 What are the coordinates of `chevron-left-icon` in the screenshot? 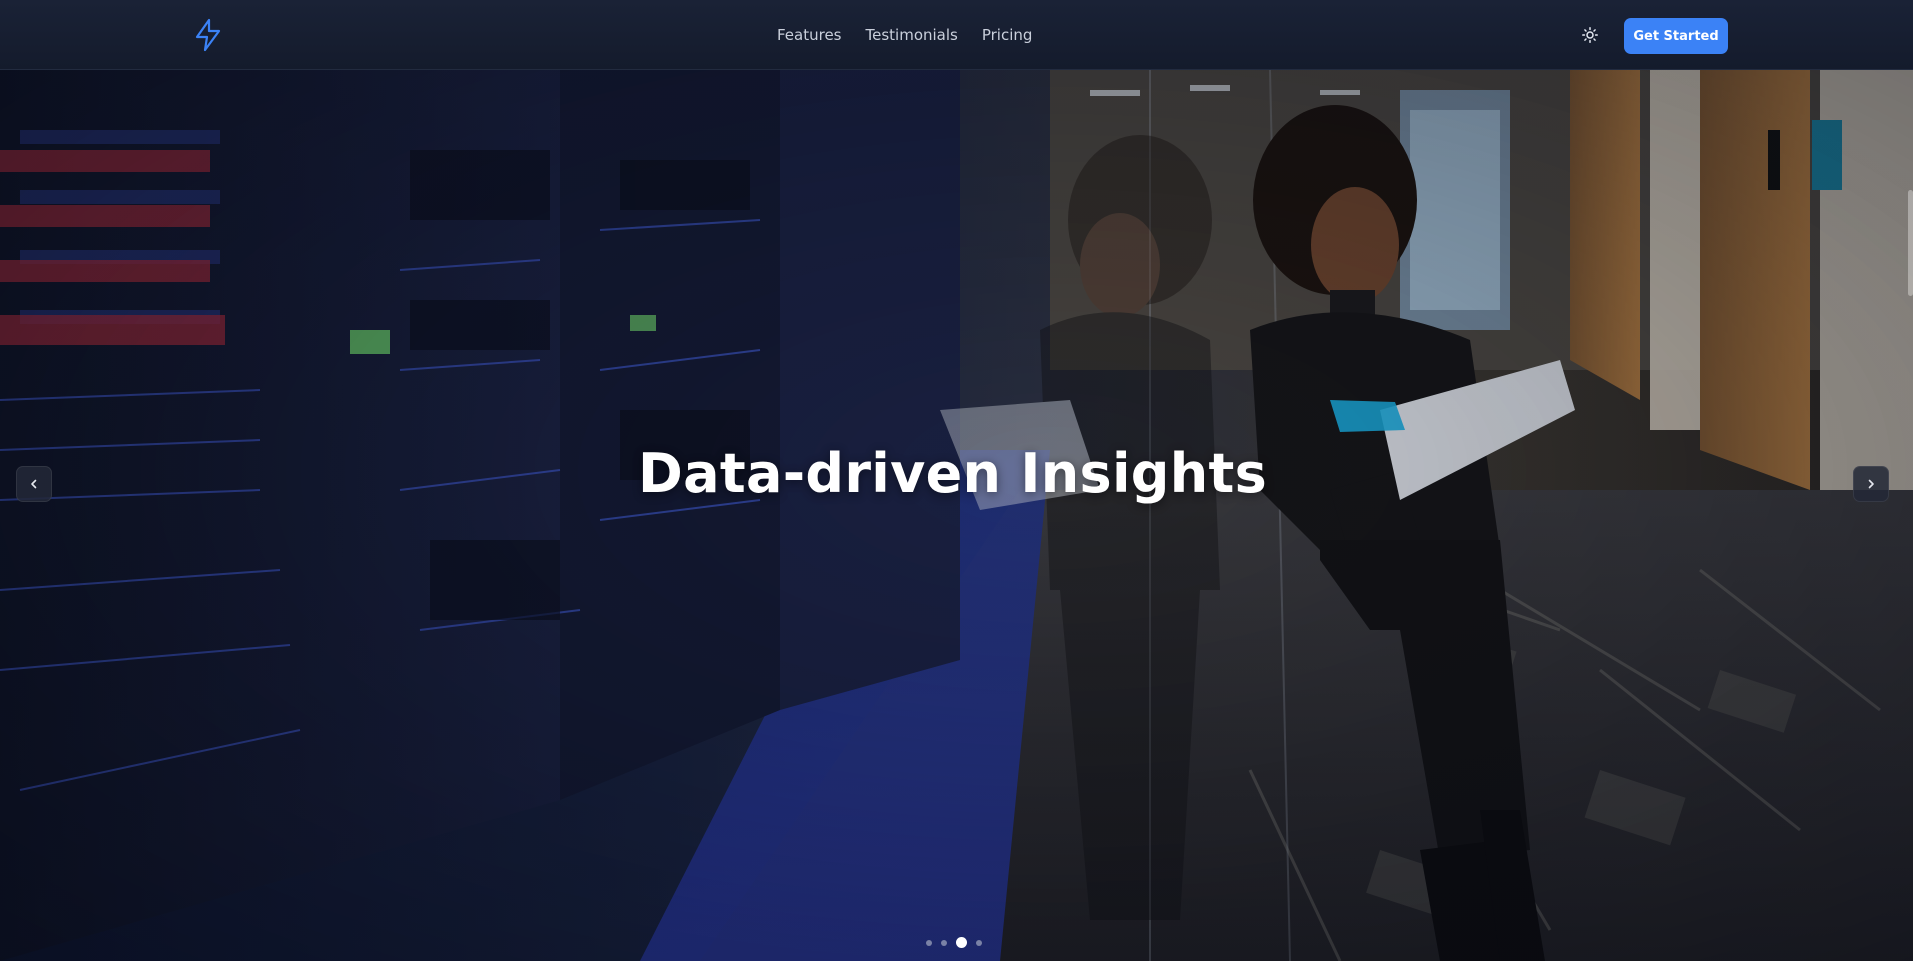 It's located at (34, 484).